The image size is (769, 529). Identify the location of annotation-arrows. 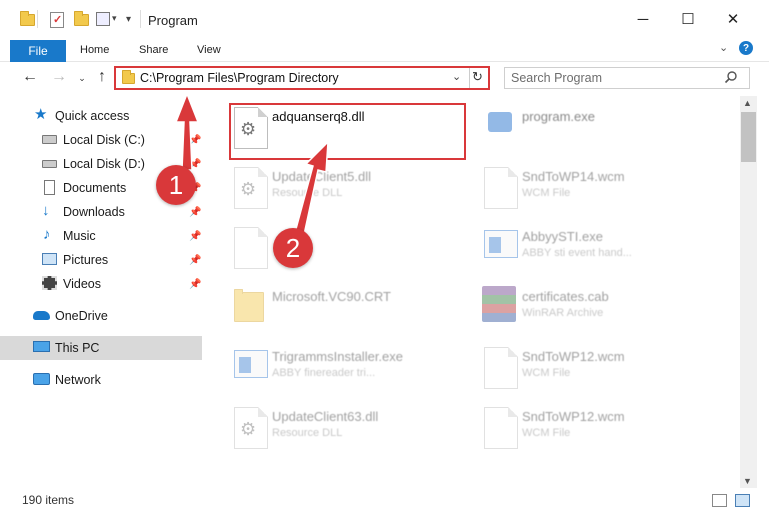
(251, 168).